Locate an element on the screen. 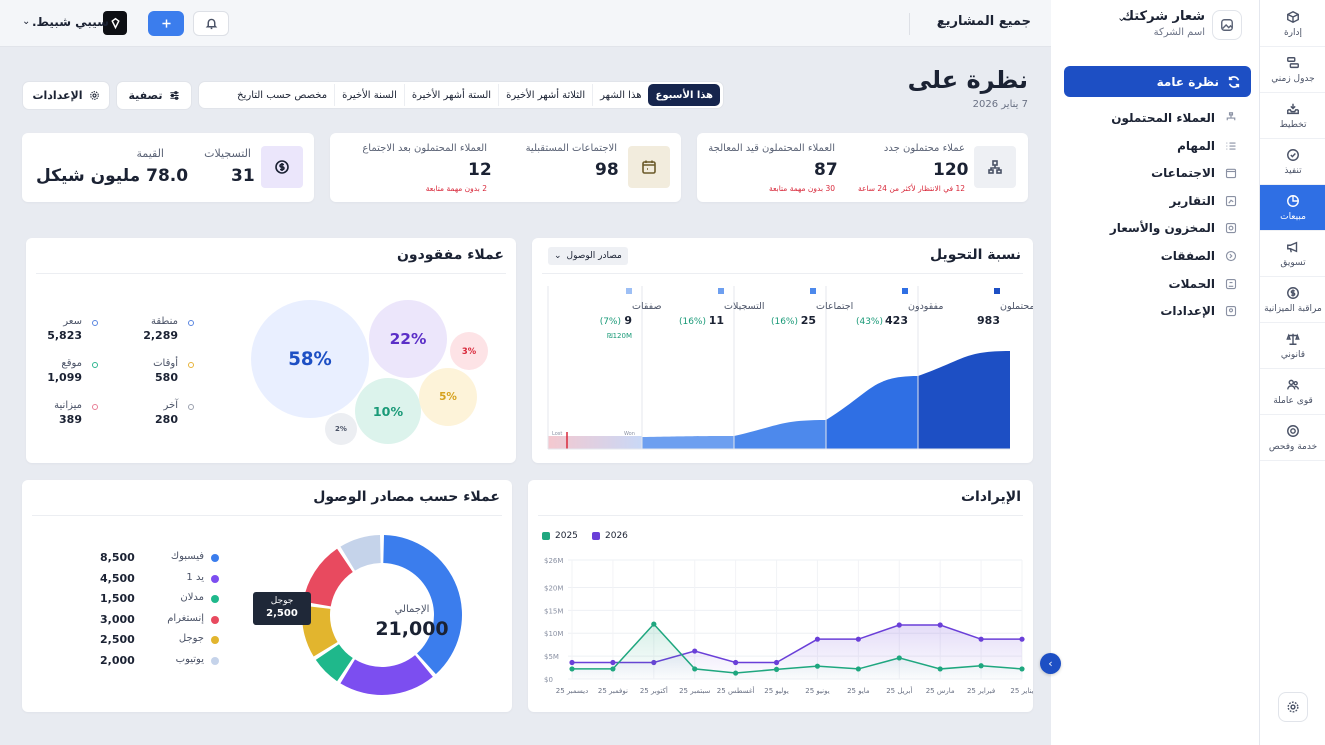 This screenshot has width=1325, height=745. collapse-sidebar-button: ‹ is located at coordinates (1050, 663).